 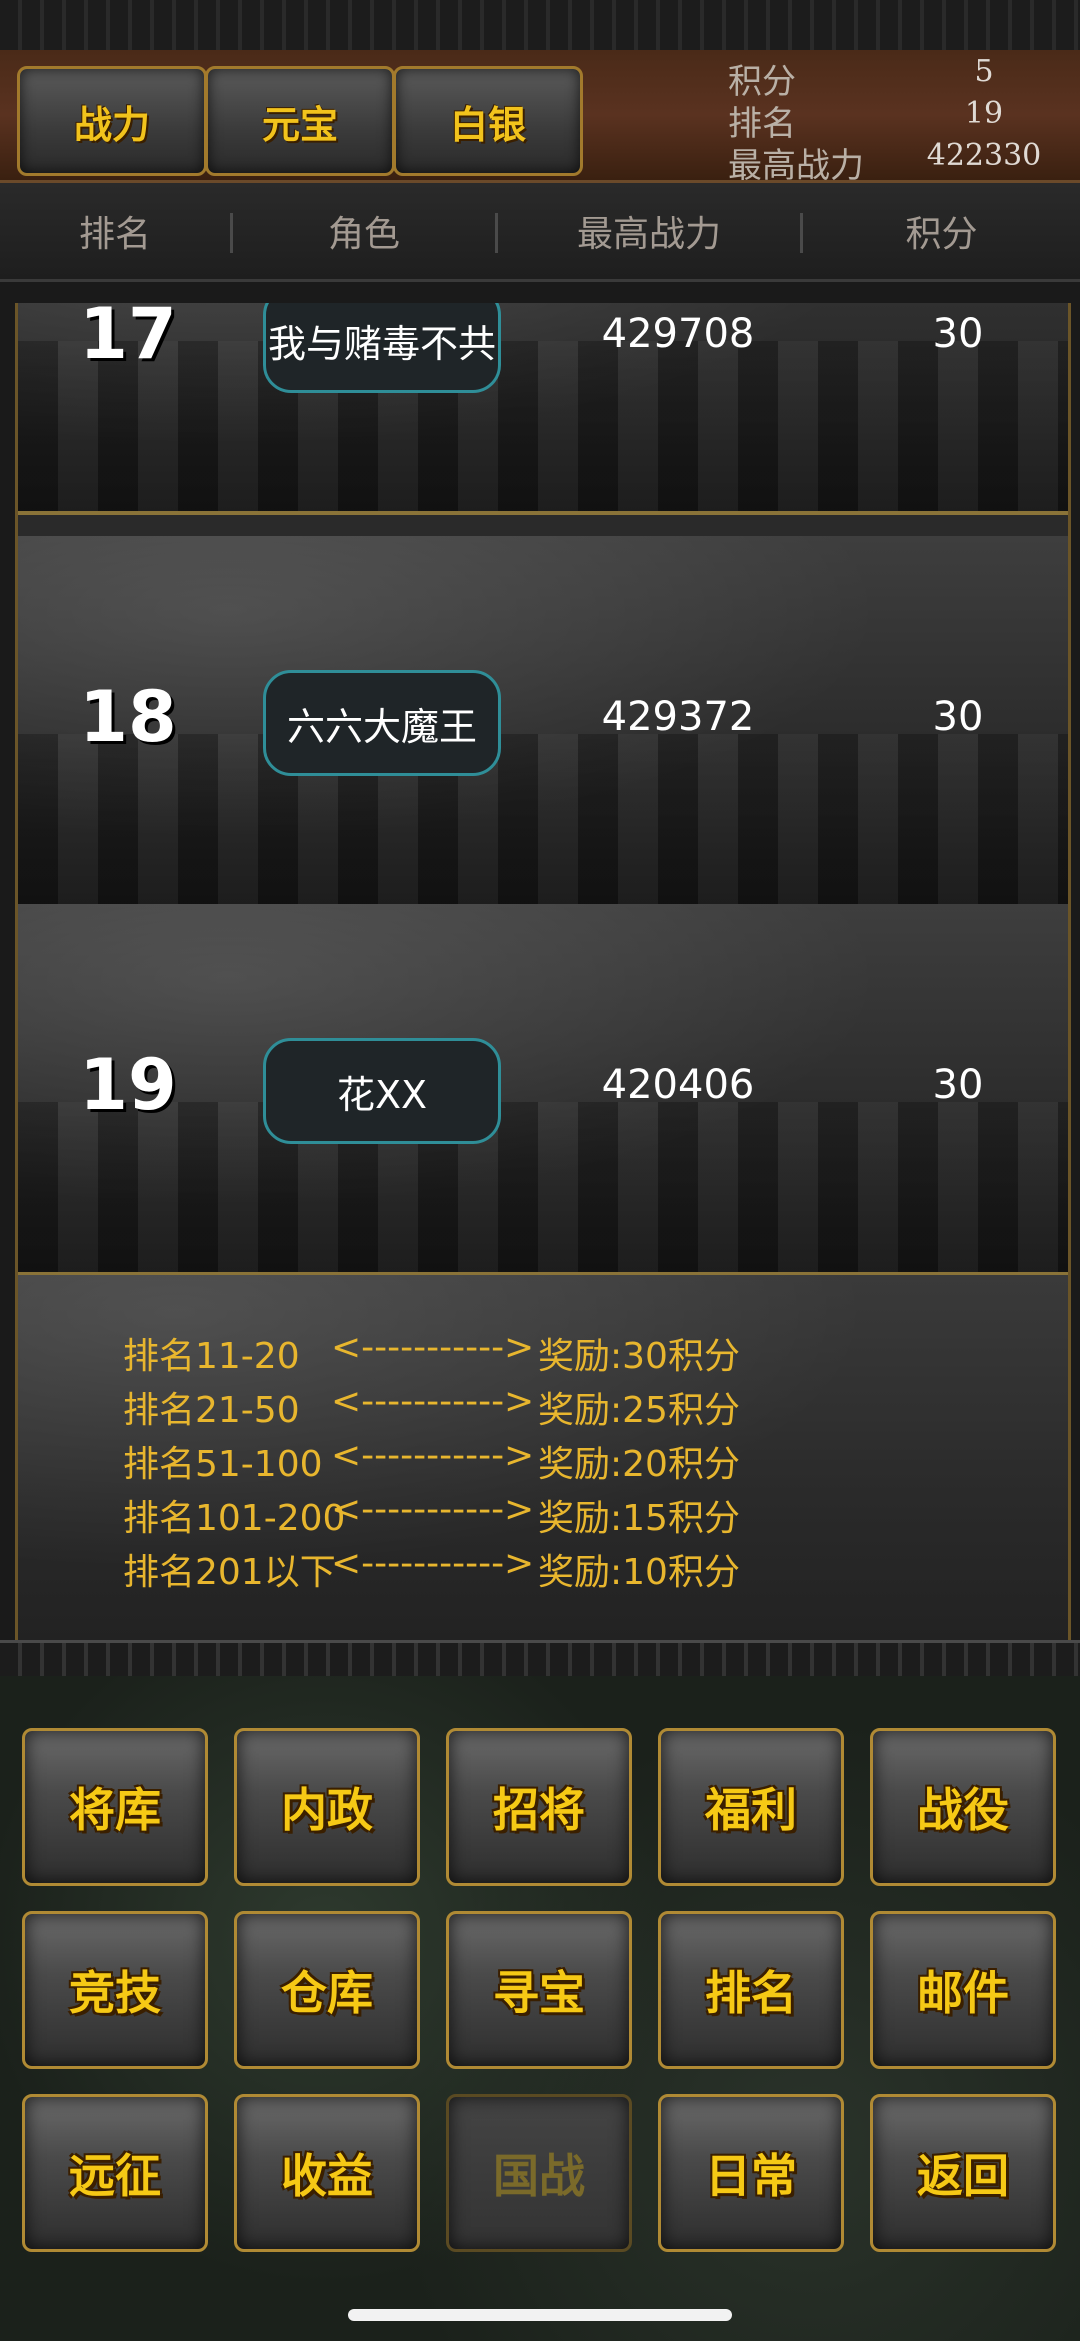 What do you see at coordinates (327, 1807) in the screenshot?
I see `menu-domestic-button: 内政` at bounding box center [327, 1807].